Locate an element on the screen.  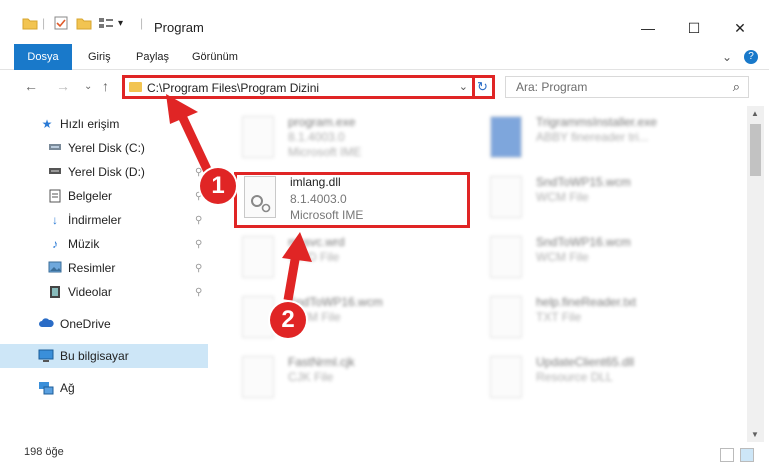
step-badge-1: 1 is located at coordinates (218, 186).